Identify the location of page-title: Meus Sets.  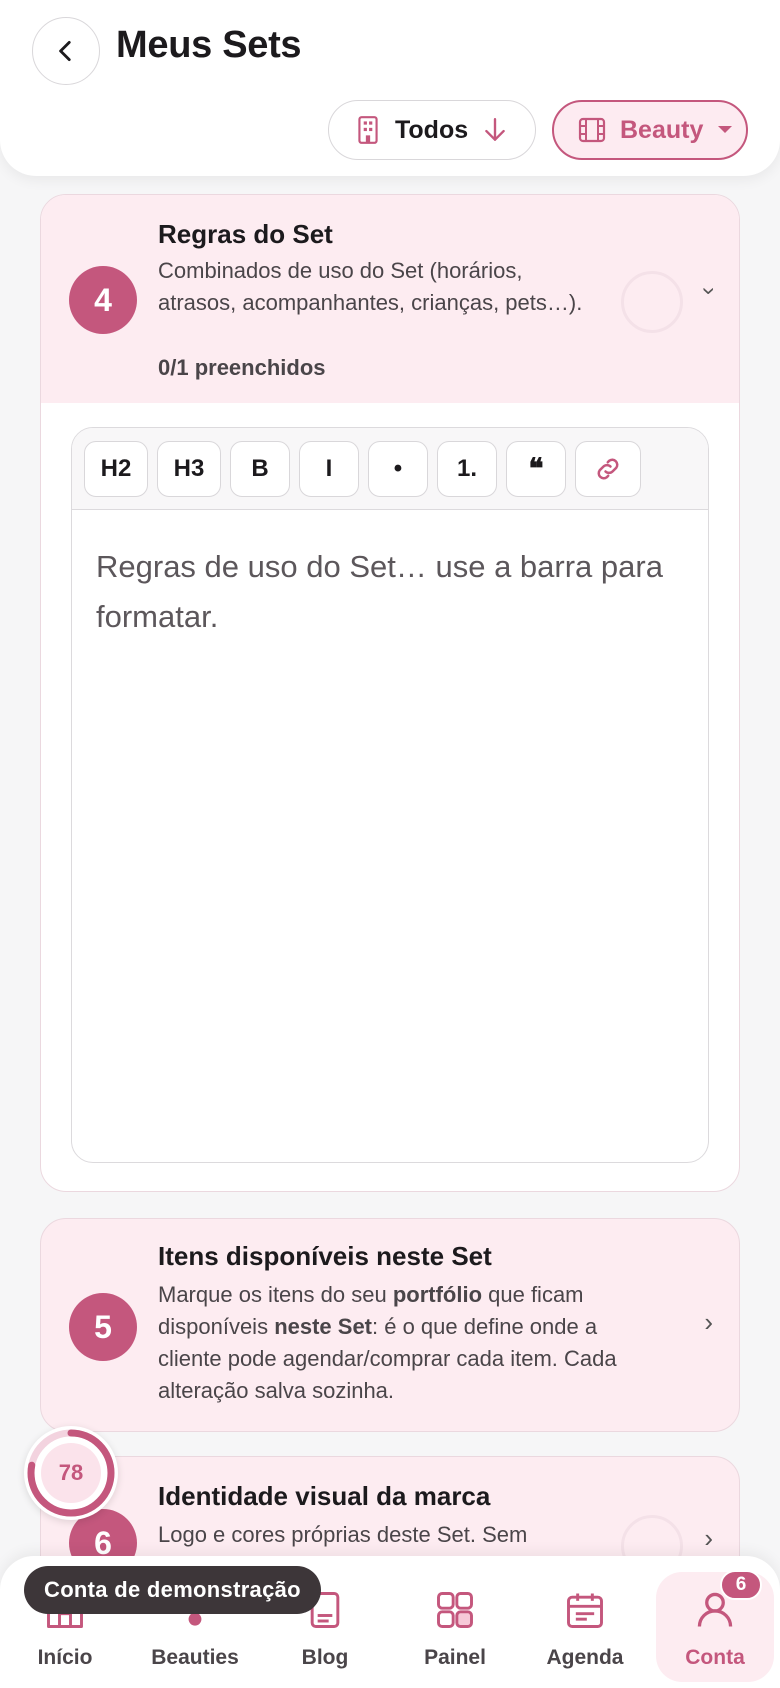
(209, 45).